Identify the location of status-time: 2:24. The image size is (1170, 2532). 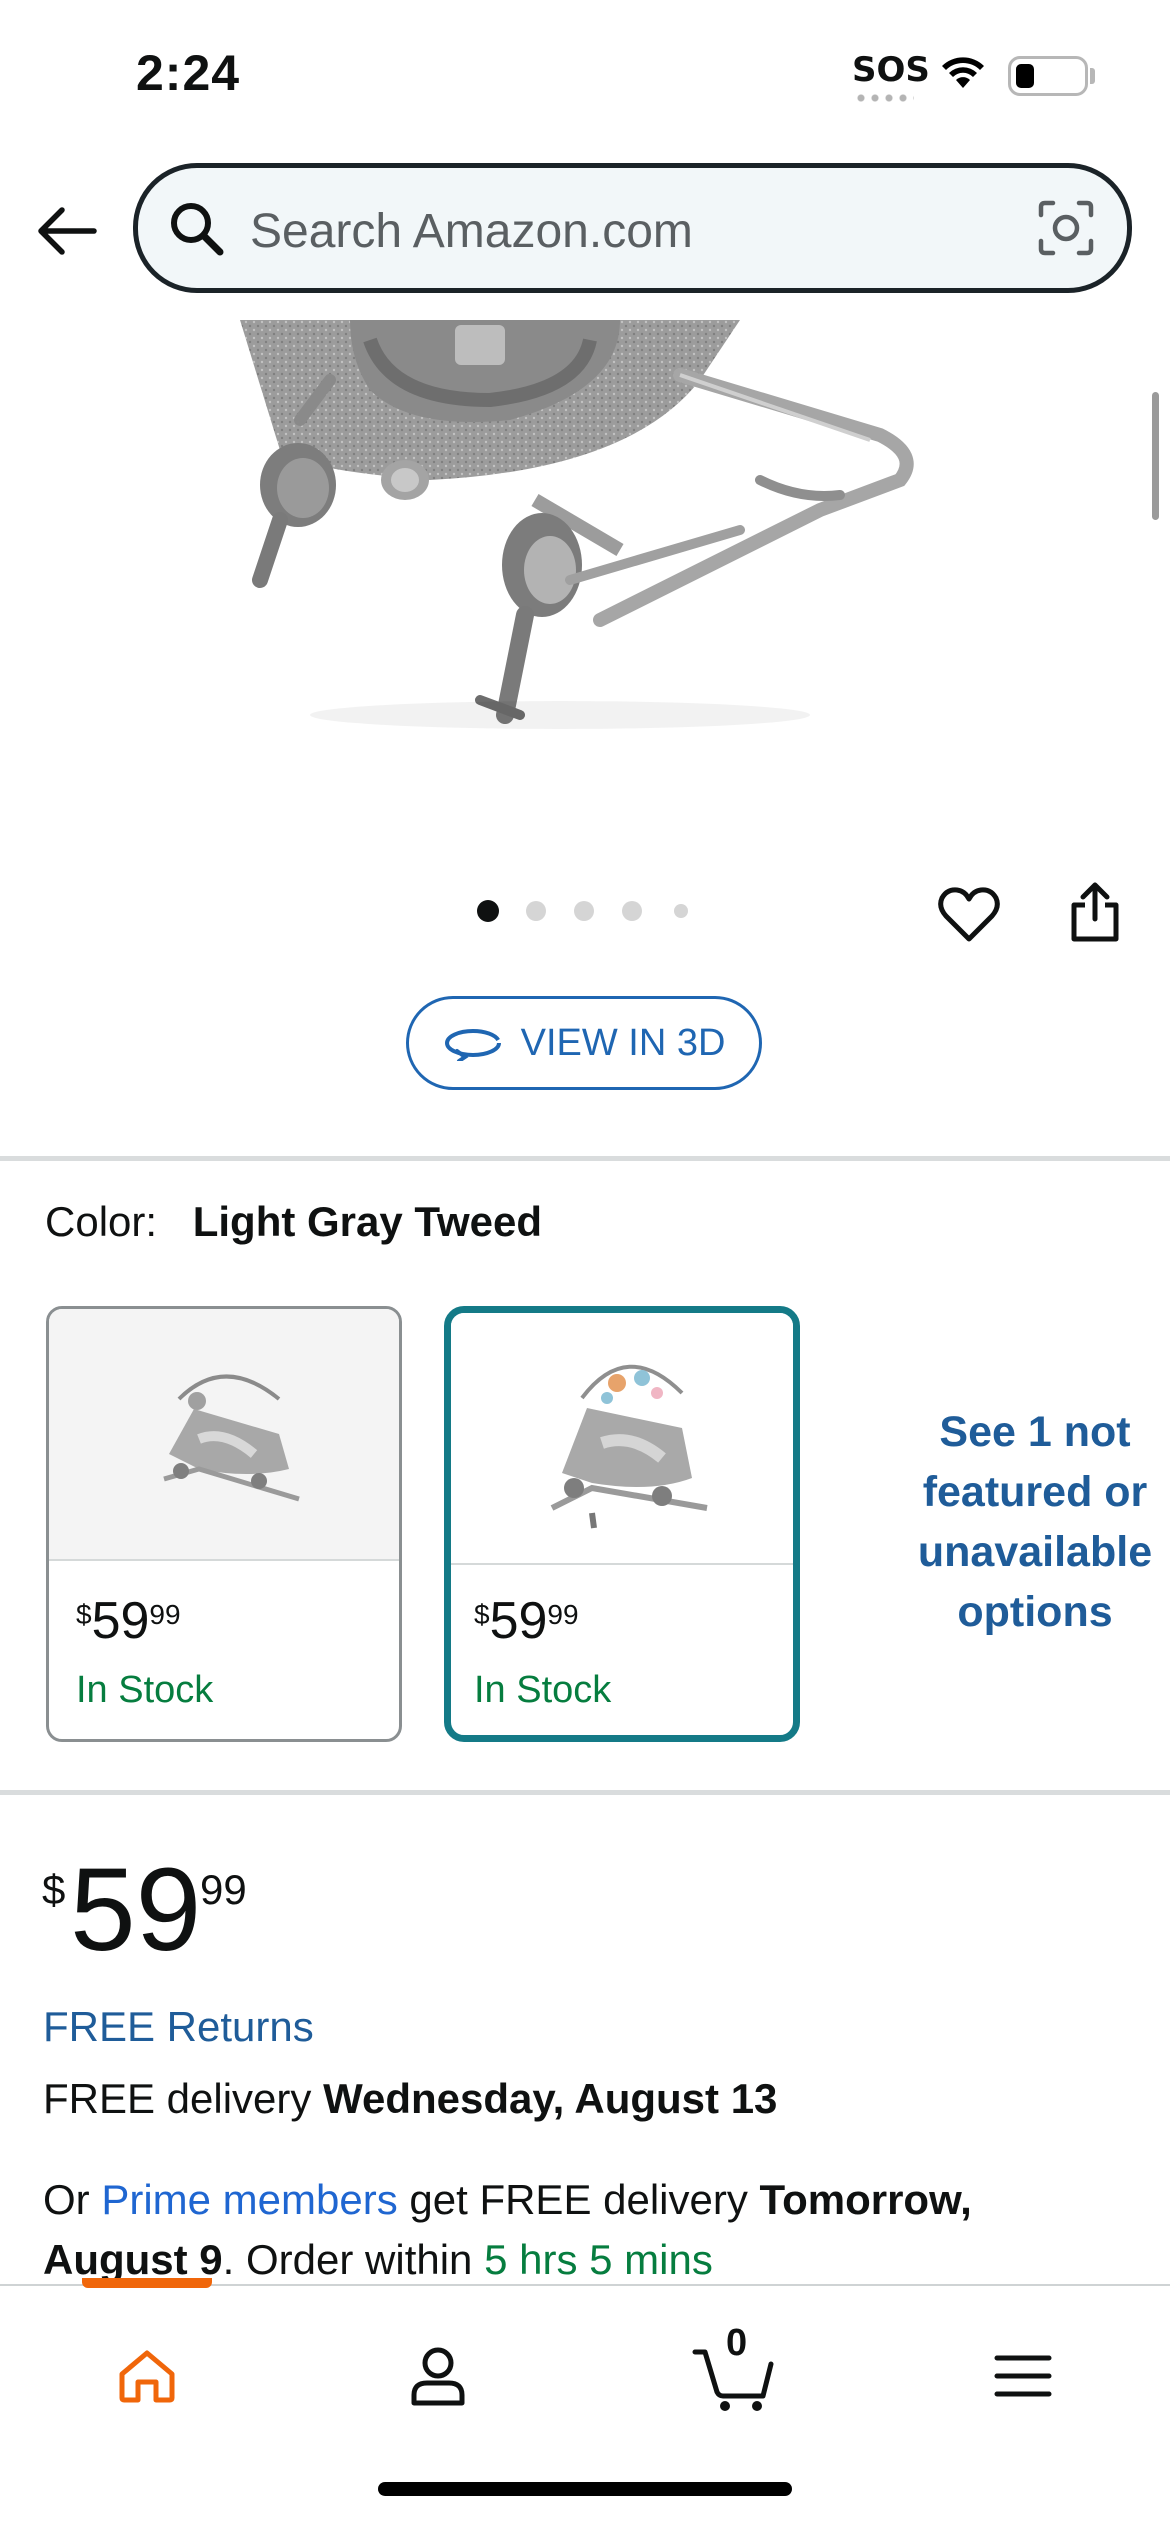
(188, 73).